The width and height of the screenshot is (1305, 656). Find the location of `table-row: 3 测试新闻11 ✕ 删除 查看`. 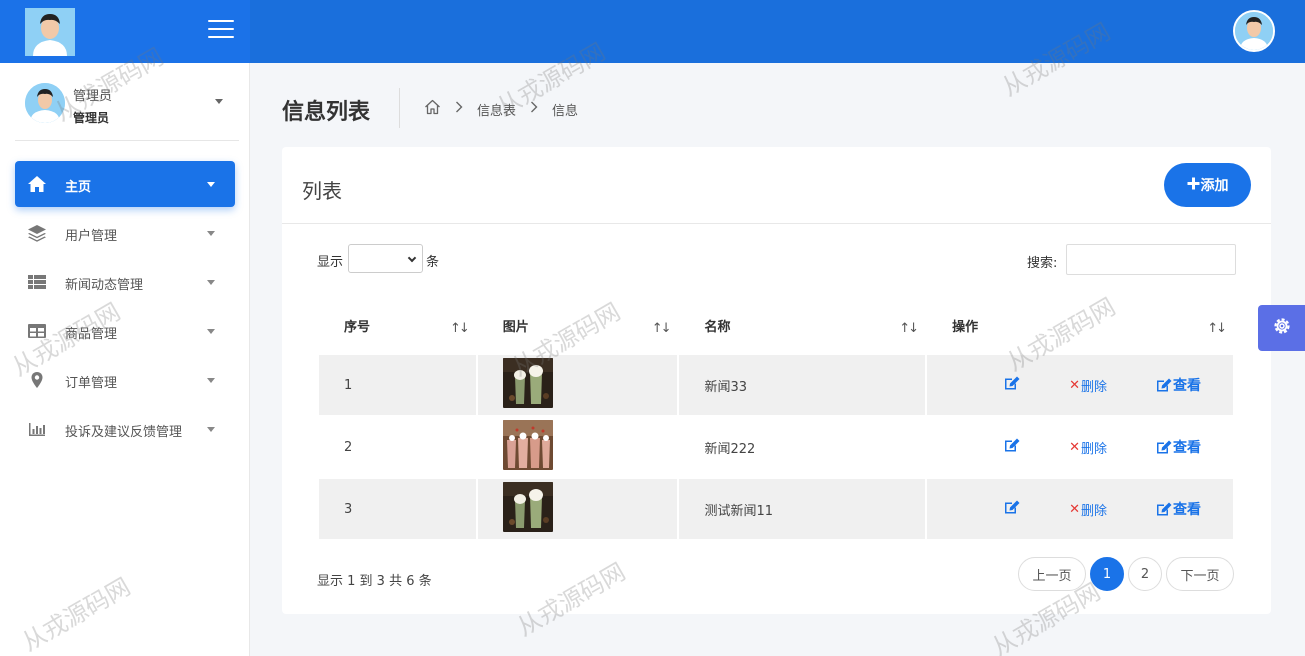

table-row: 3 测试新闻11 ✕ 删除 查看 is located at coordinates (776, 509).